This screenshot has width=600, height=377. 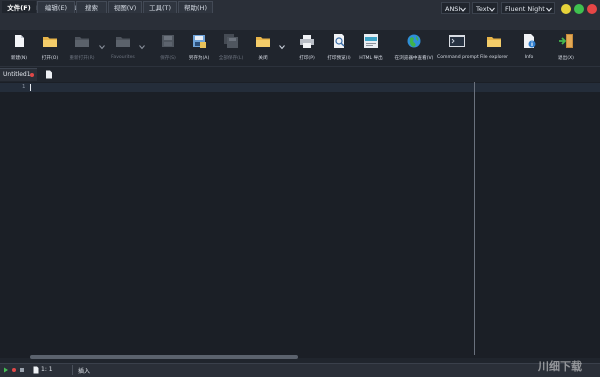 I want to click on file-explorer-button: File explorer, so click(x=494, y=48).